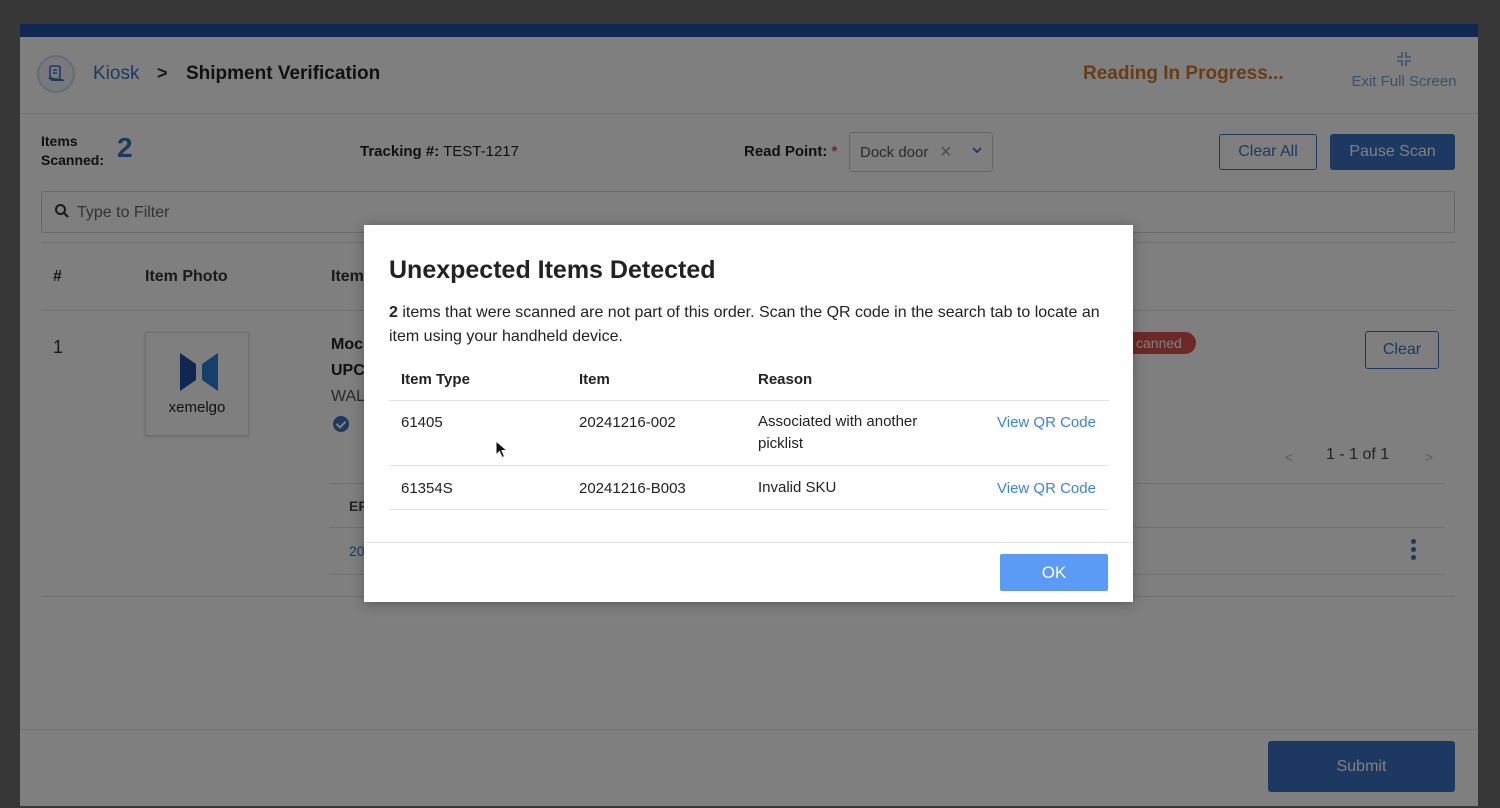 The width and height of the screenshot is (1500, 808). I want to click on item-type-cell: 61405, so click(422, 422).